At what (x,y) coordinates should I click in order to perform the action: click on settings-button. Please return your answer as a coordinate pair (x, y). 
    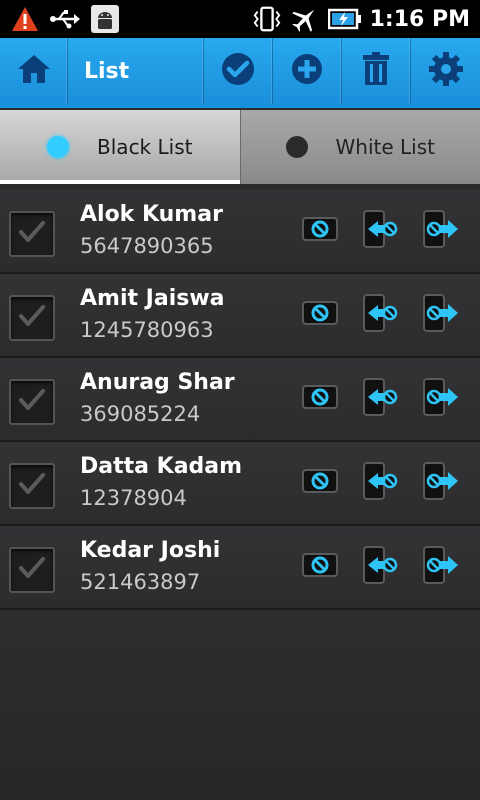
    Looking at the image, I should click on (445, 71).